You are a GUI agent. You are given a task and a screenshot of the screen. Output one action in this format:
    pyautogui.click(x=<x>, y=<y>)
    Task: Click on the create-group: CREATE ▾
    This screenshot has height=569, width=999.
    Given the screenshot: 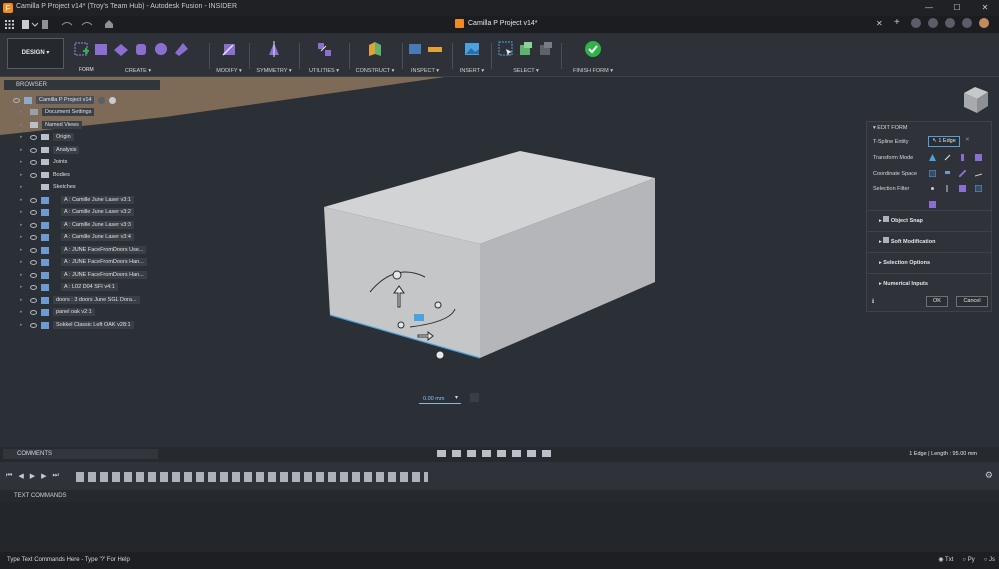 What is the action you would take?
    pyautogui.click(x=131, y=55)
    